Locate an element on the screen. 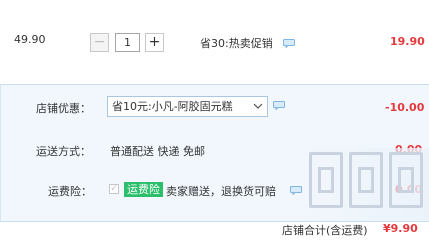  quantity-input: 1 is located at coordinates (127, 42).